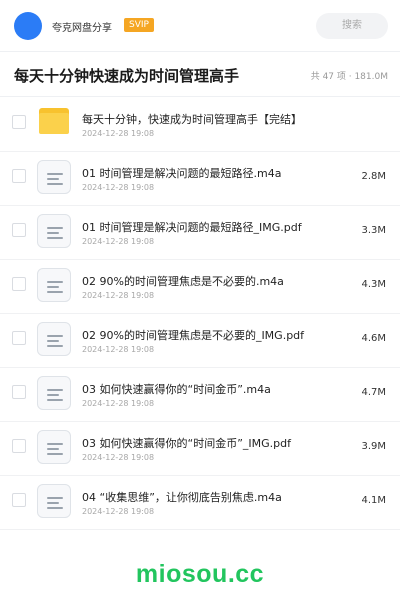 The width and height of the screenshot is (400, 600). What do you see at coordinates (183, 281) in the screenshot?
I see `item-name: 02 90%的时间管理焦虑是不必要的.m4a` at bounding box center [183, 281].